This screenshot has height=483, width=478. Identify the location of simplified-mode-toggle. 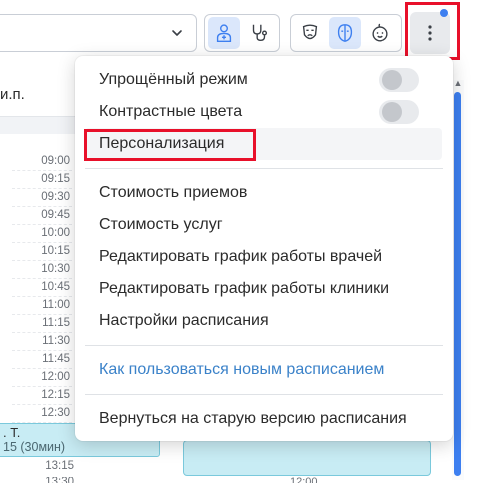
(399, 80).